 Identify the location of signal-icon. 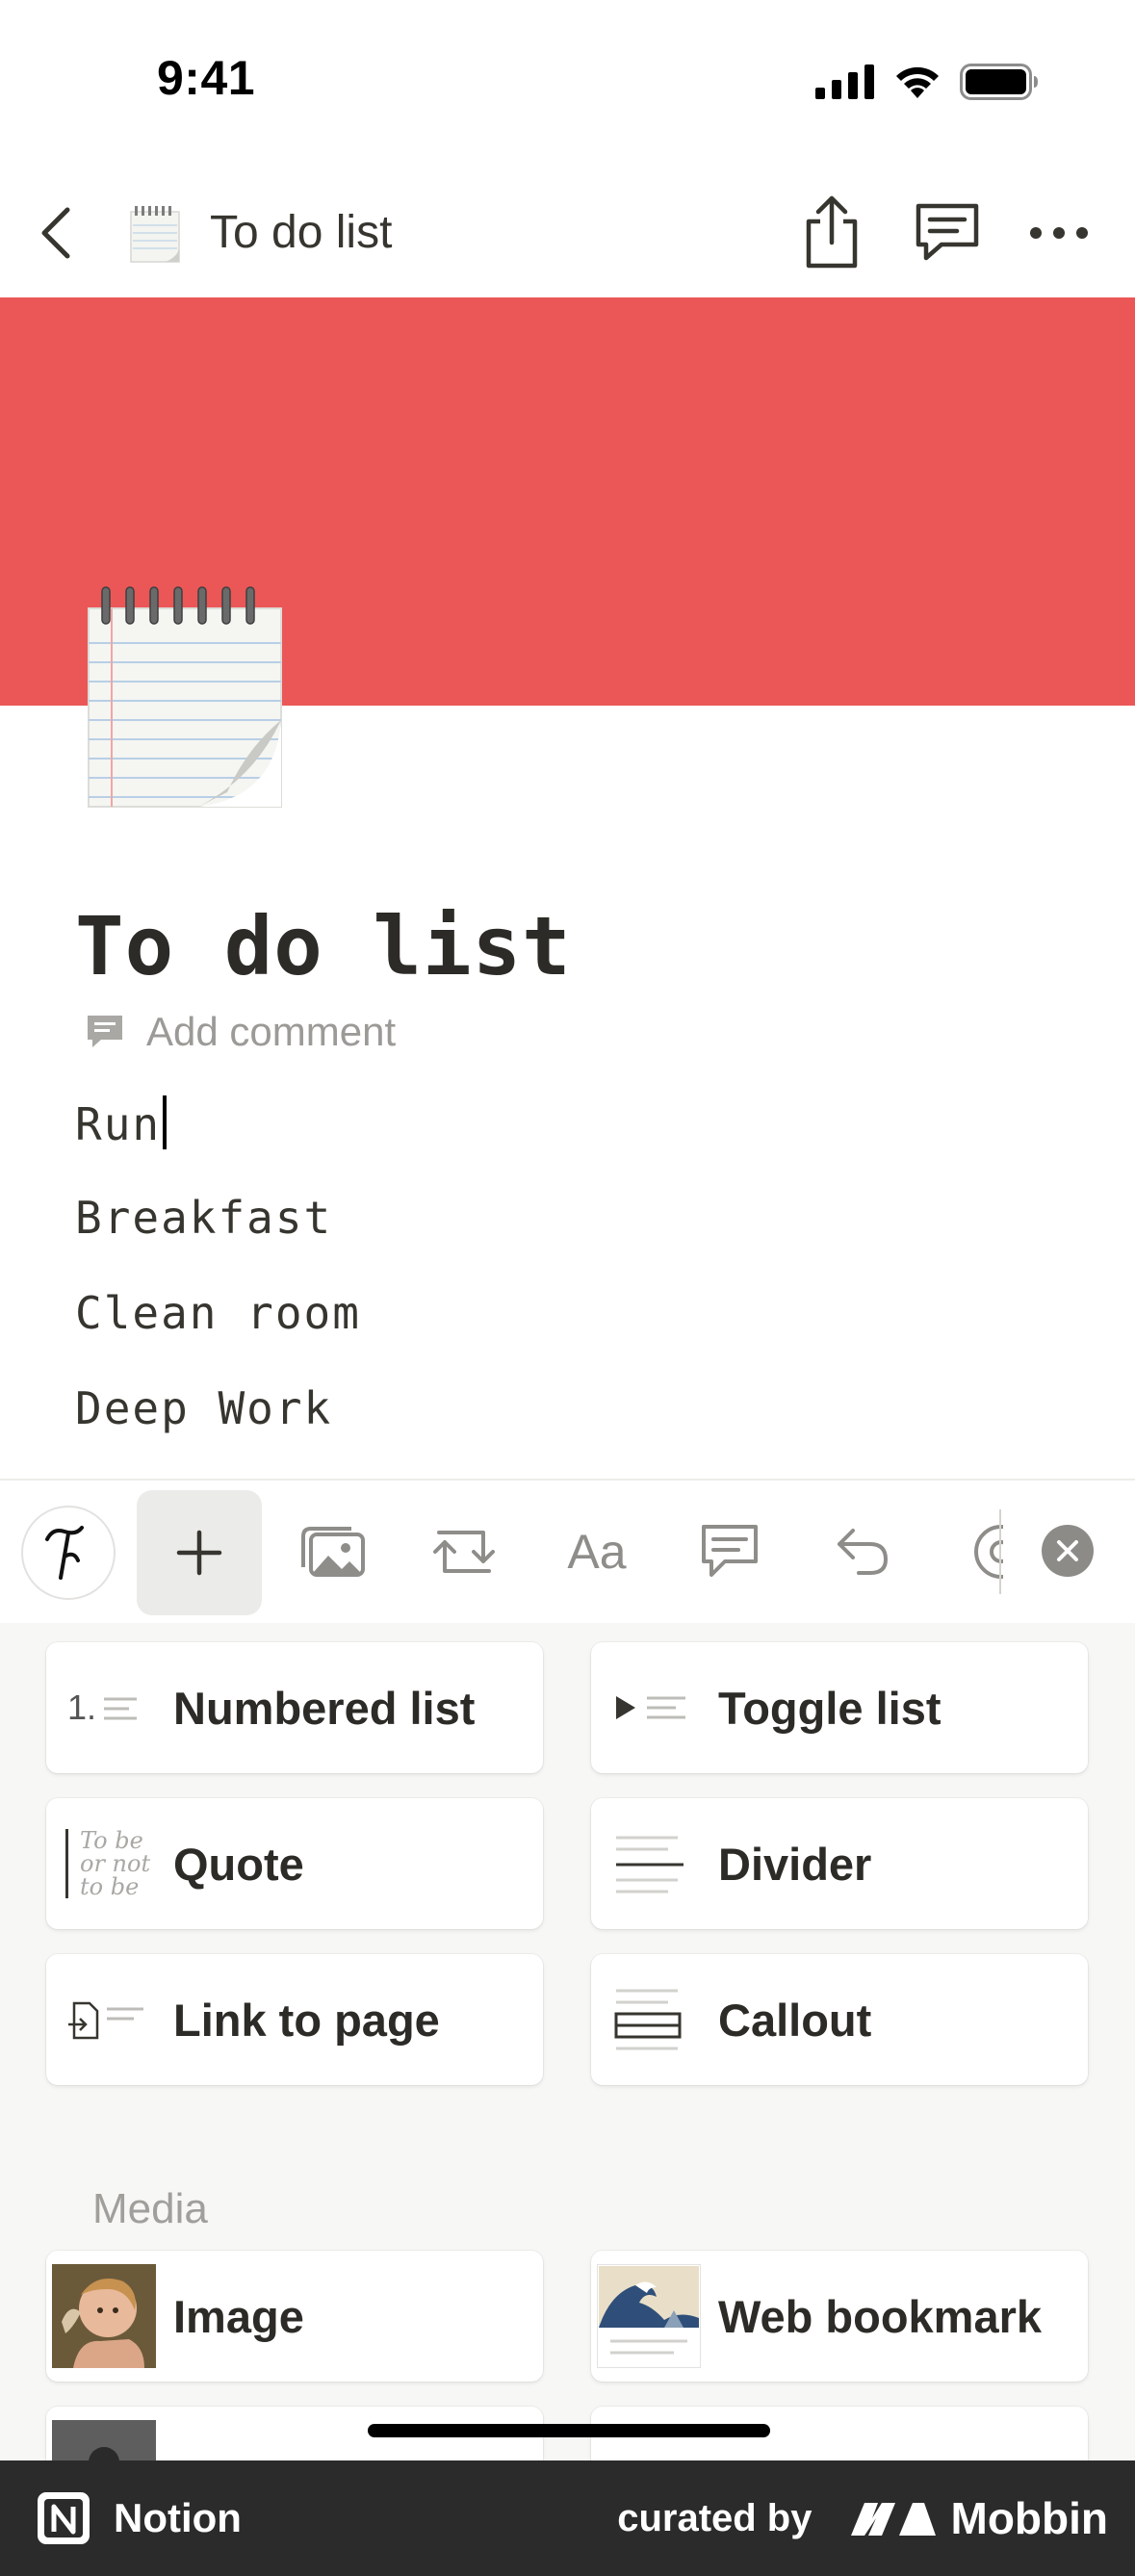
(844, 81).